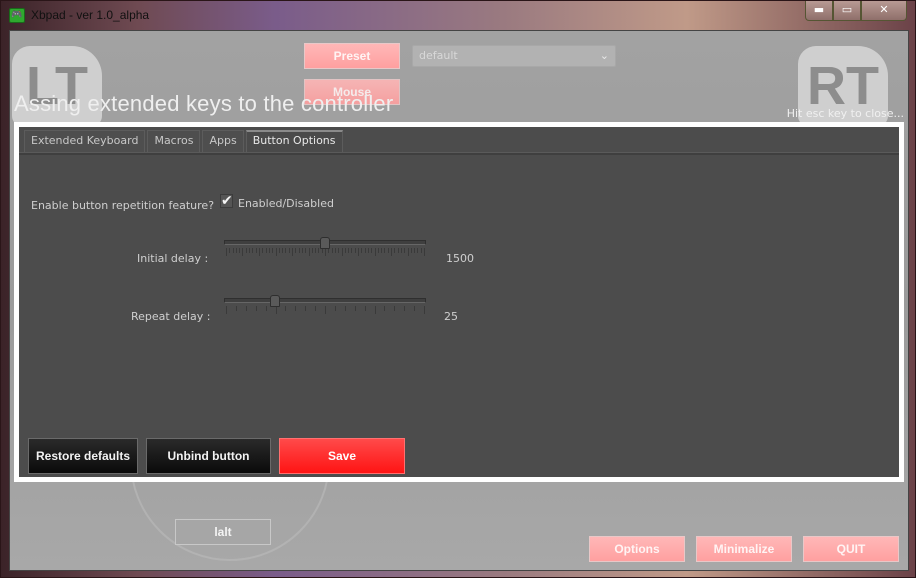 This screenshot has height=578, width=916. Describe the element at coordinates (460, 258) in the screenshot. I see `initial-delay-value: 1500` at that location.